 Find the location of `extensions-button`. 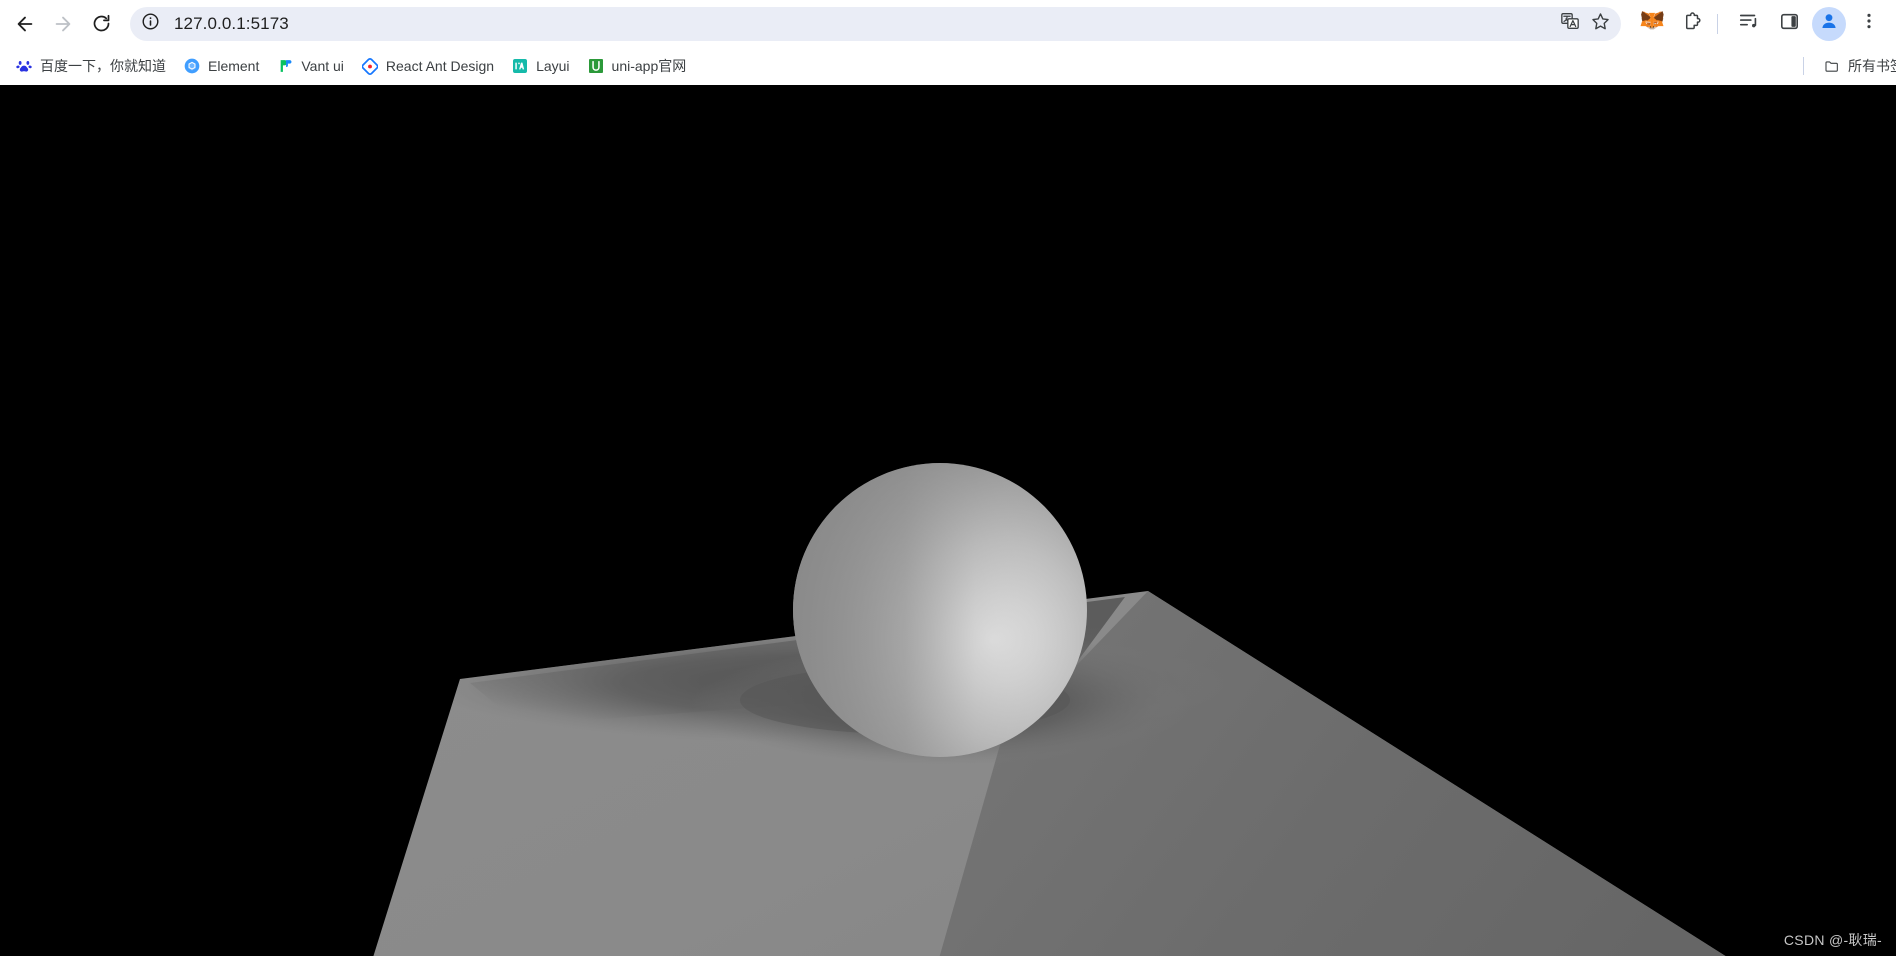

extensions-button is located at coordinates (1692, 24).